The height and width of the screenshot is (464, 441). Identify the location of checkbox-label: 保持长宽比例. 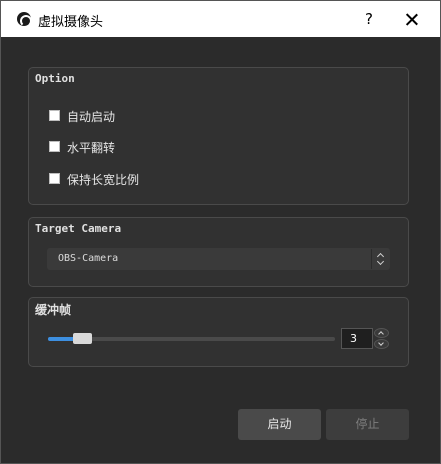
(103, 180).